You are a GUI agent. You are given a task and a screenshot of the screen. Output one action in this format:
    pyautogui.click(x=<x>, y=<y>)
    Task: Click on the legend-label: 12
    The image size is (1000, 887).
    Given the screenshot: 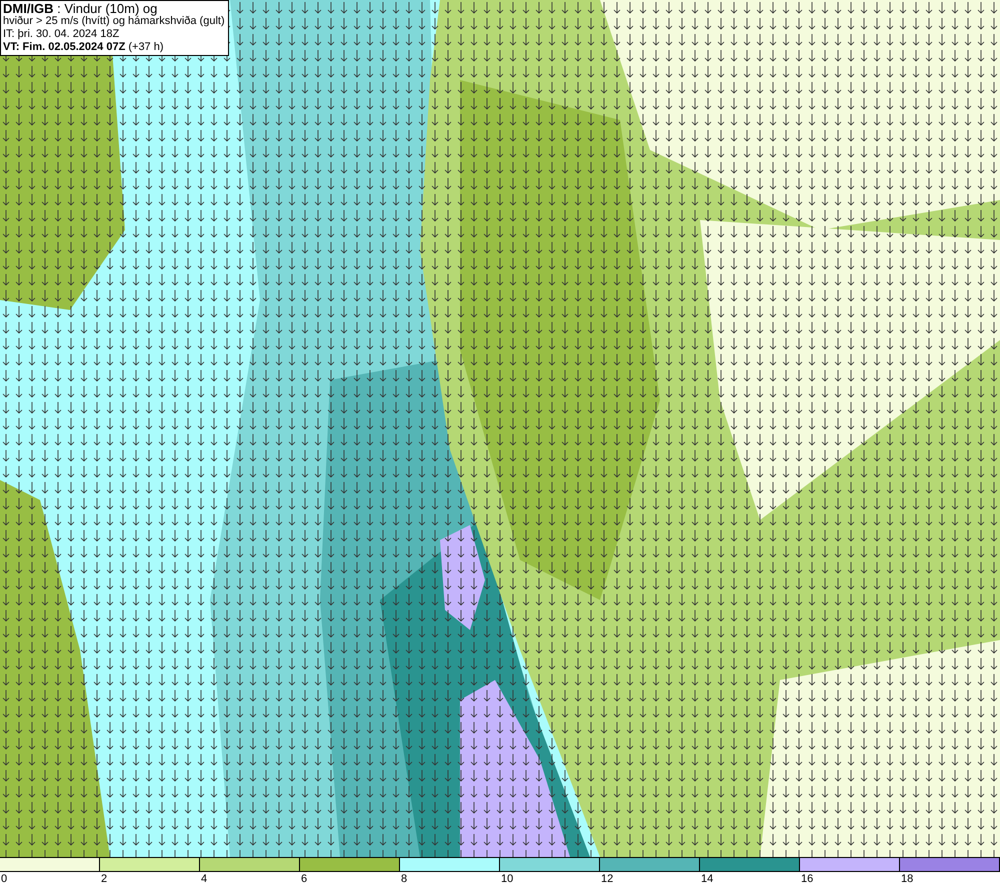 What is the action you would take?
    pyautogui.click(x=607, y=879)
    